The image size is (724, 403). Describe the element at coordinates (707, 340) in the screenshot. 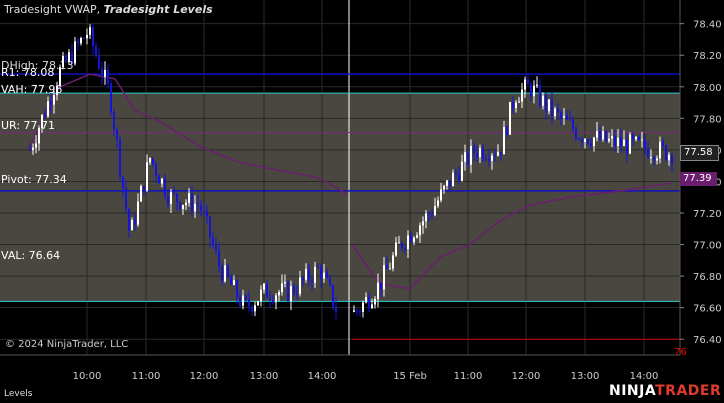

I see `price-label-10: 76.40` at that location.